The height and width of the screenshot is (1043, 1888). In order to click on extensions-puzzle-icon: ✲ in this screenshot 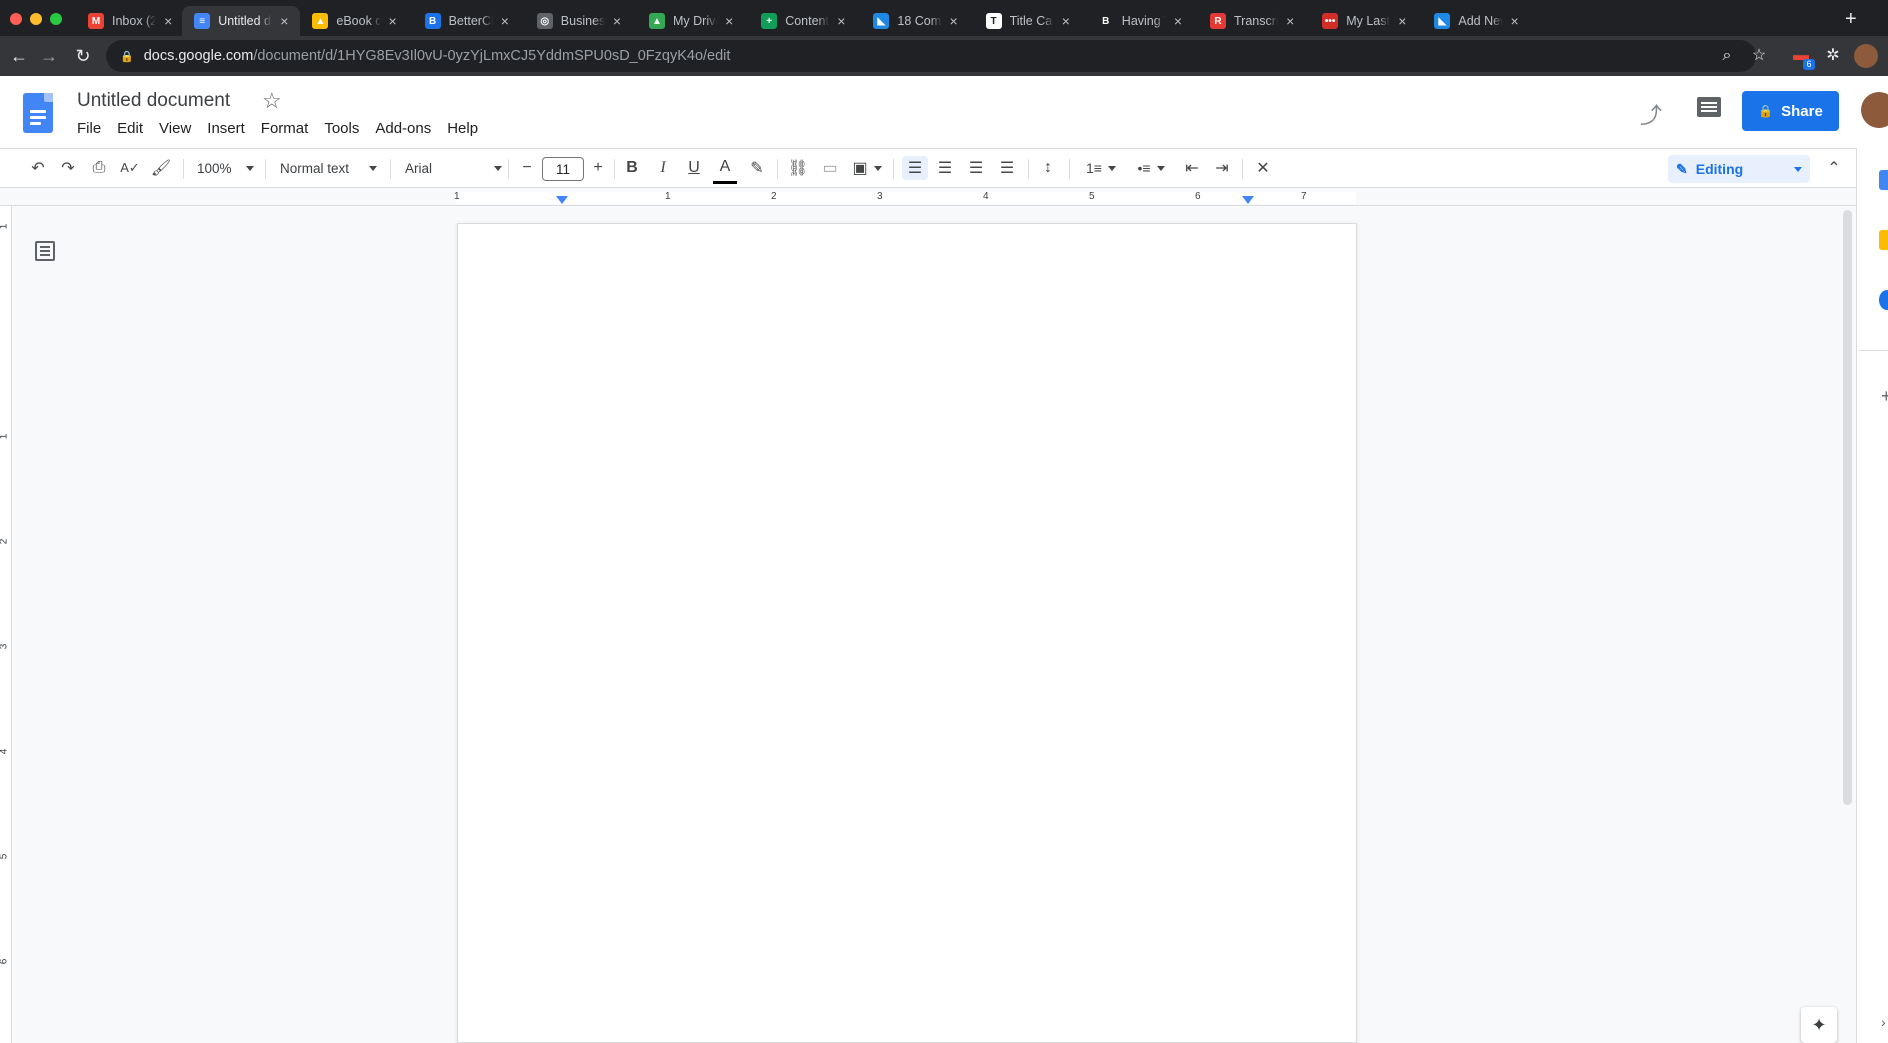, I will do `click(1833, 56)`.